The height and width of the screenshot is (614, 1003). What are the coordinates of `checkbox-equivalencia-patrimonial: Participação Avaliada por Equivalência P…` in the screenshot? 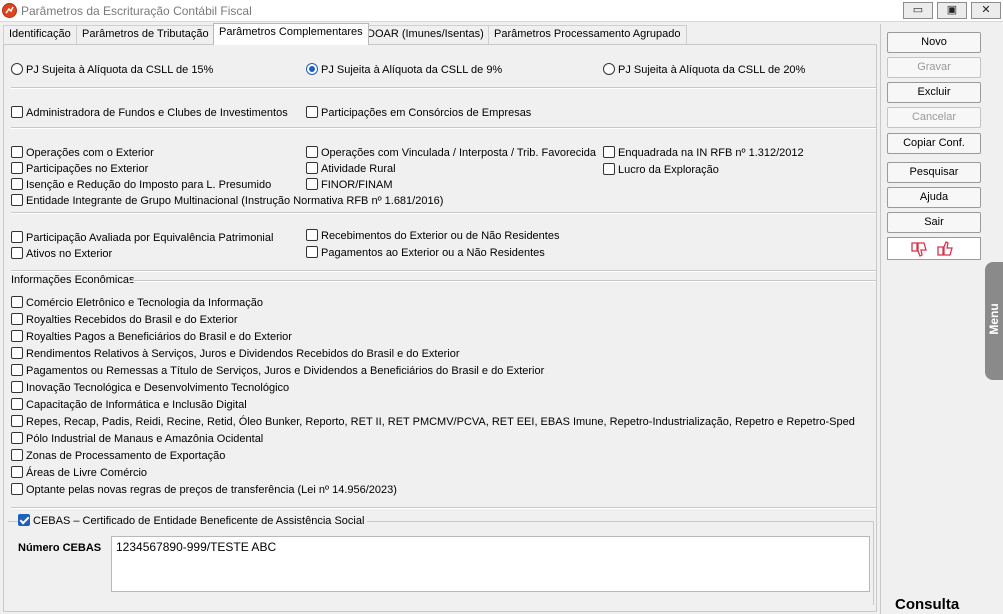 It's located at (142, 238).